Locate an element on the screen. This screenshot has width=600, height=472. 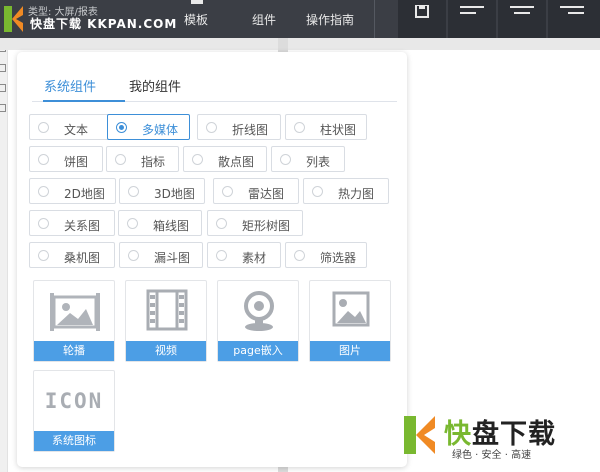
chip-bar-chart: 柱状图 is located at coordinates (326, 127).